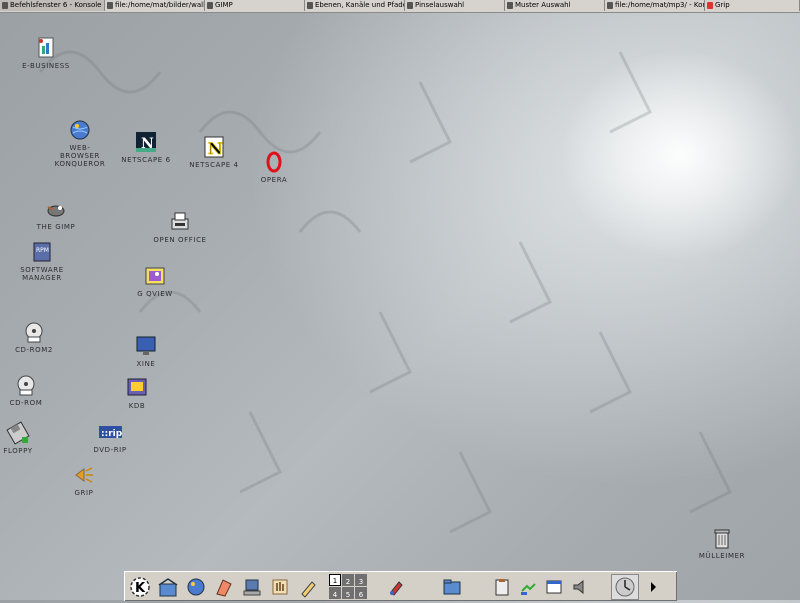 This screenshot has width=800, height=603. I want to click on svg-text: ::rip, so click(111, 434).